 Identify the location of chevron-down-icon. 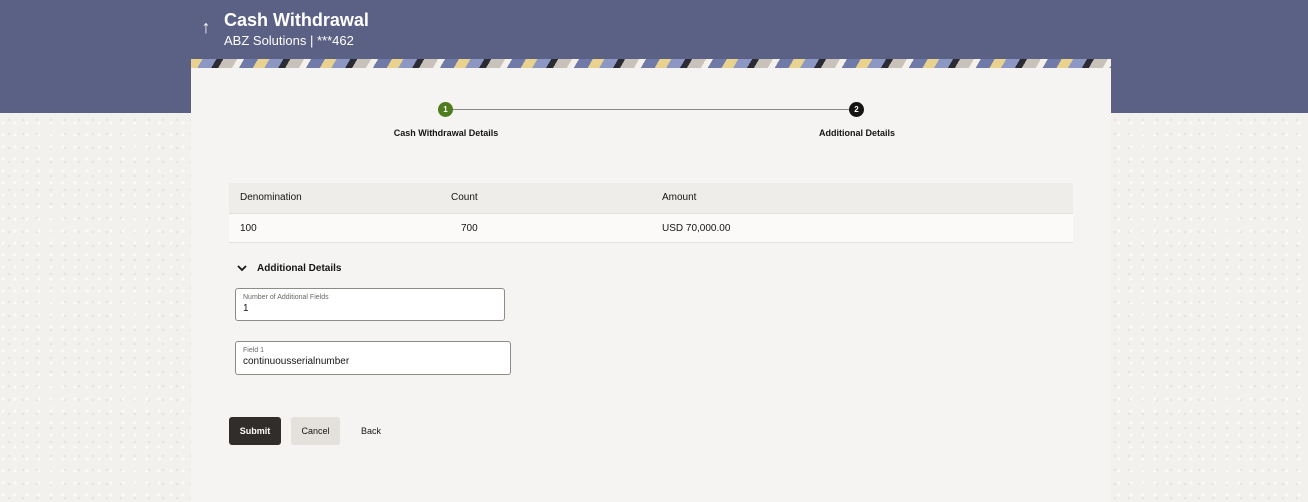
(242, 268).